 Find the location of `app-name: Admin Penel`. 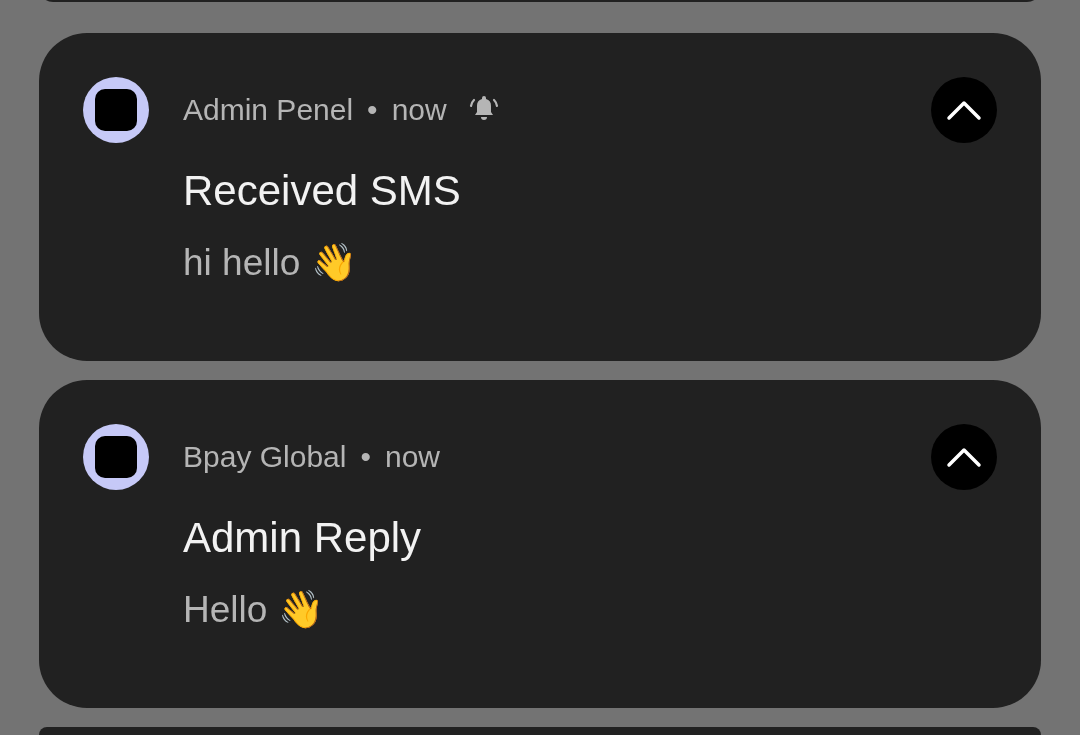

app-name: Admin Penel is located at coordinates (268, 110).